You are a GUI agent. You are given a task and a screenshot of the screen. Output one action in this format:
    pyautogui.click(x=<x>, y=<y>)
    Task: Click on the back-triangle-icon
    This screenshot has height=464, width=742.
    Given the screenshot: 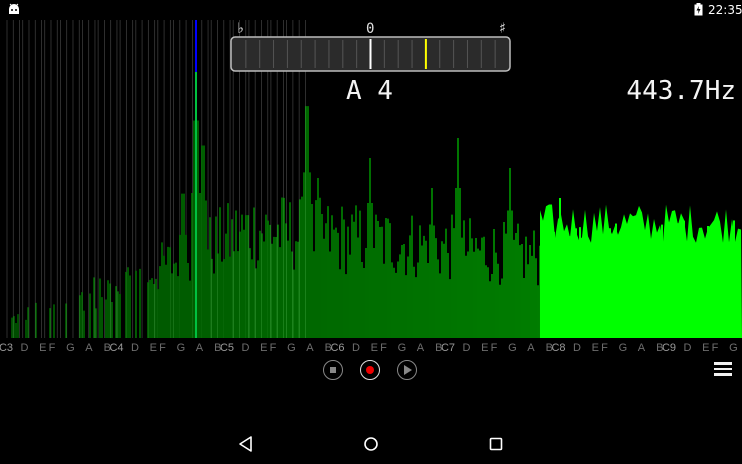 What is the action you would take?
    pyautogui.click(x=245, y=444)
    